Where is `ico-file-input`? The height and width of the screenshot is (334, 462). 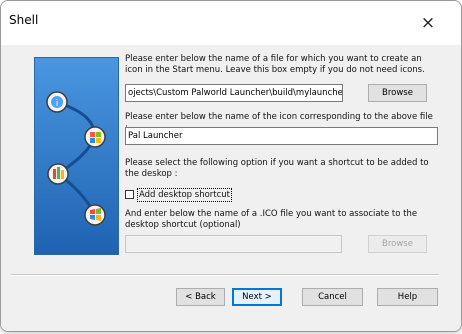 ico-file-input is located at coordinates (233, 244).